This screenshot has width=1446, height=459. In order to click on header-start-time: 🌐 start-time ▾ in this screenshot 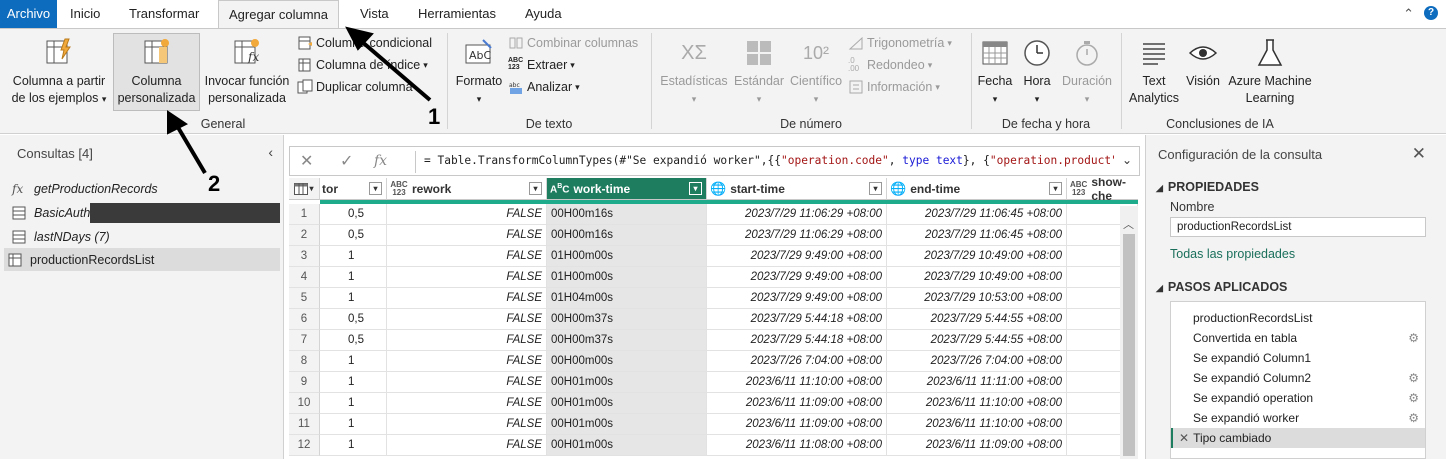, I will do `click(797, 189)`.